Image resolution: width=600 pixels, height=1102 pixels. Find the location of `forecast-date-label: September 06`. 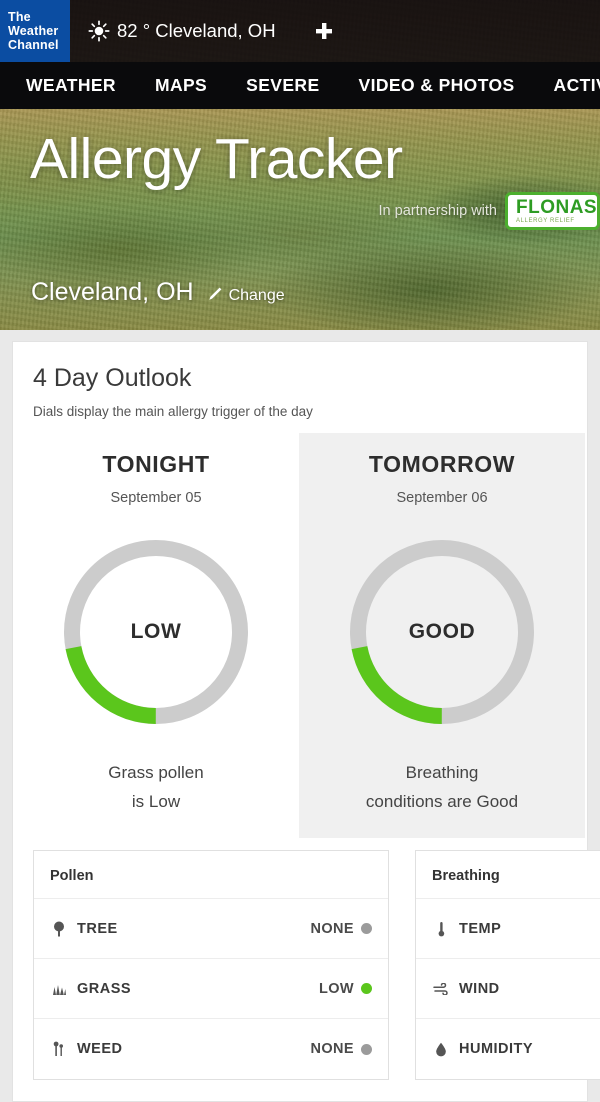

forecast-date-label: September 06 is located at coordinates (442, 498).